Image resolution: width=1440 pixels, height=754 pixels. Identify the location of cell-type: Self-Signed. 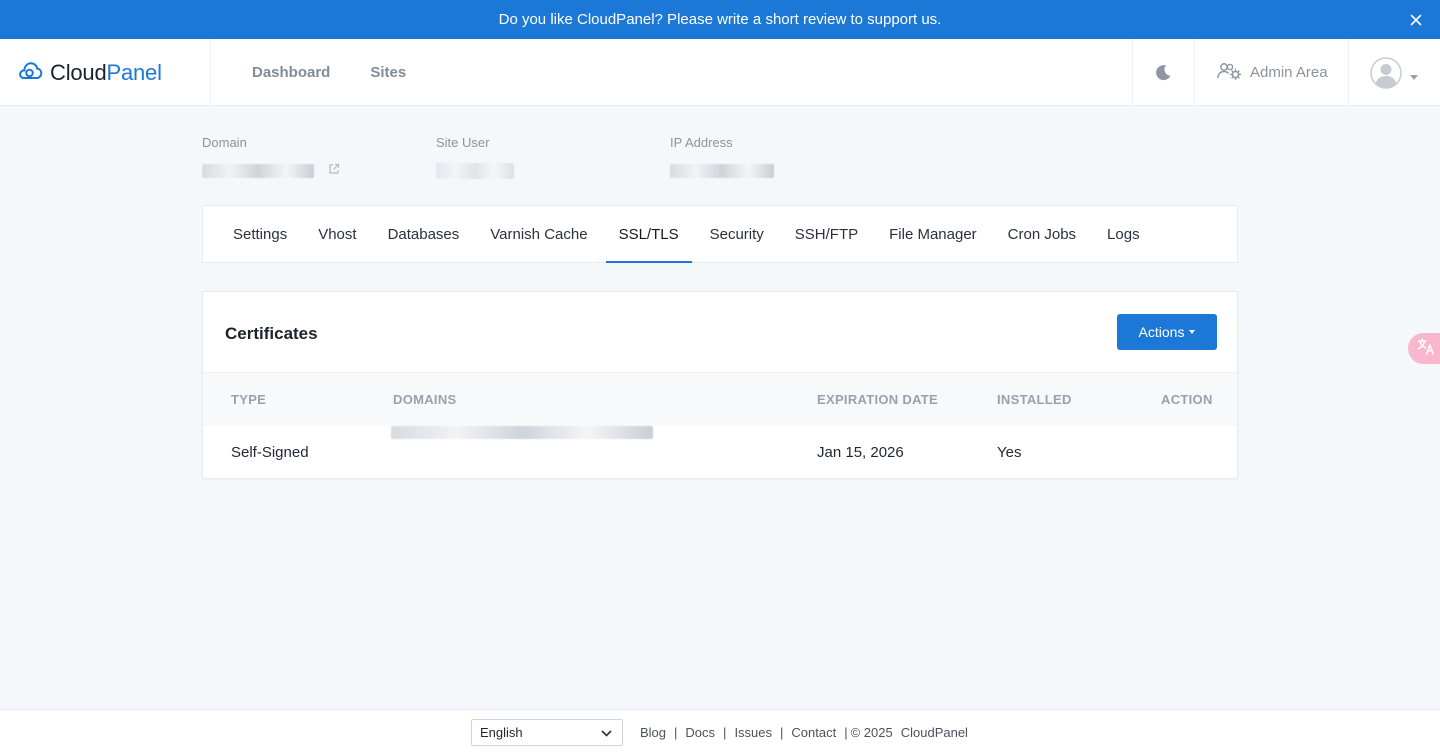
(270, 452).